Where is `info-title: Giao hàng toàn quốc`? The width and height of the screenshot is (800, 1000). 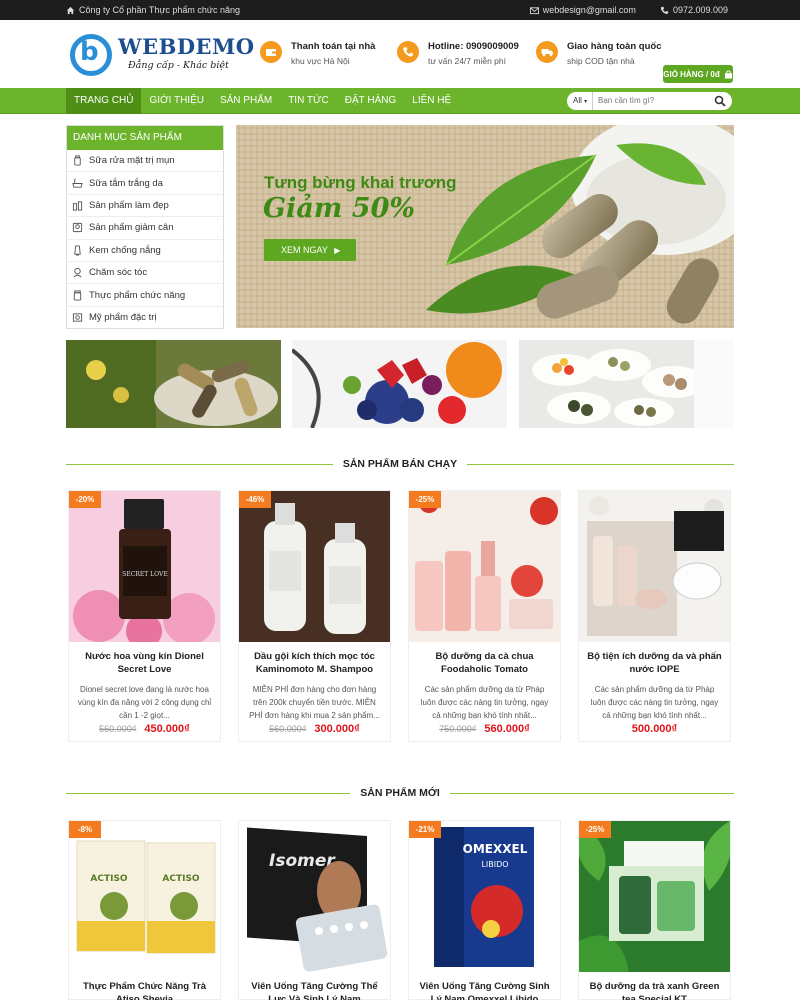 info-title: Giao hàng toàn quốc is located at coordinates (614, 46).